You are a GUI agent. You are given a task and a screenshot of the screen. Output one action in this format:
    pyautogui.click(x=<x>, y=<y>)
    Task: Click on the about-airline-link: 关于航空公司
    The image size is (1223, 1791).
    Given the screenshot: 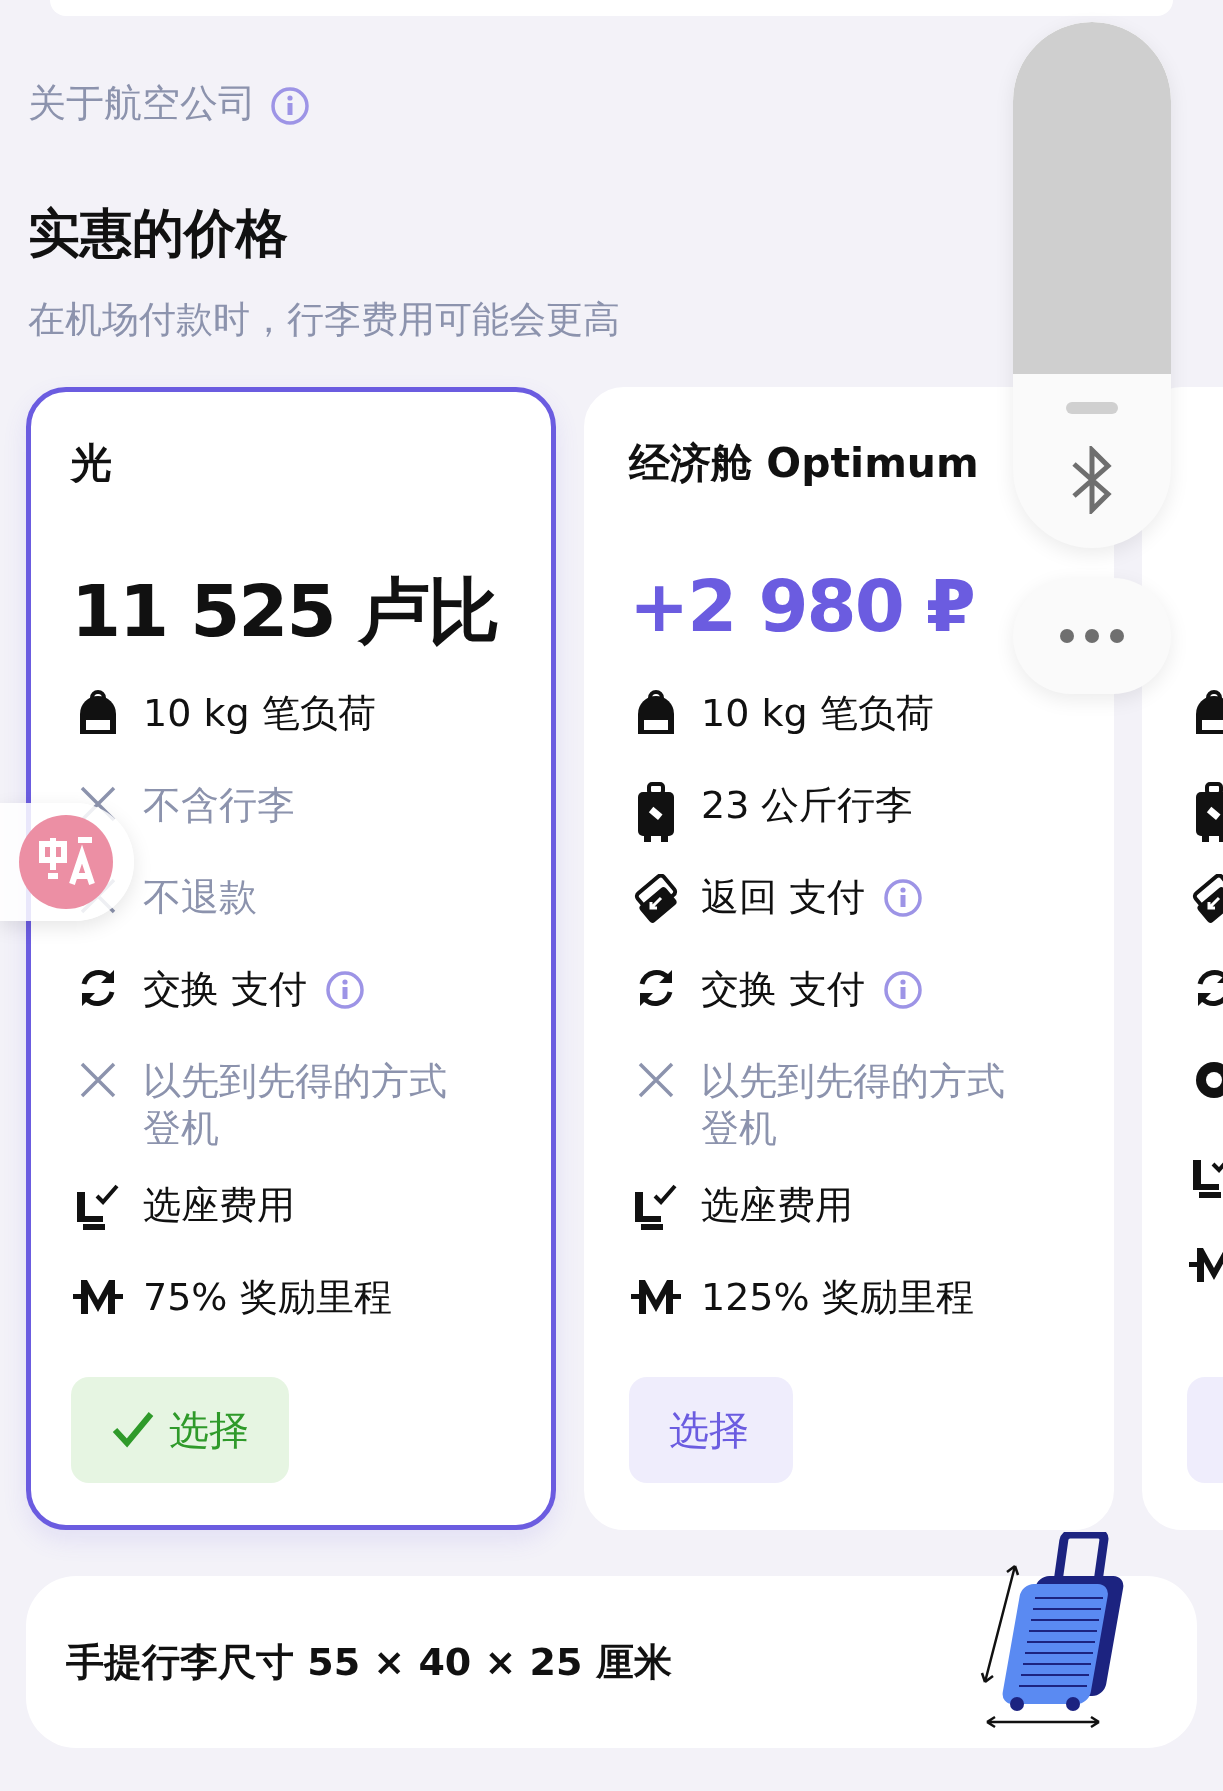 What is the action you would take?
    pyautogui.click(x=142, y=103)
    